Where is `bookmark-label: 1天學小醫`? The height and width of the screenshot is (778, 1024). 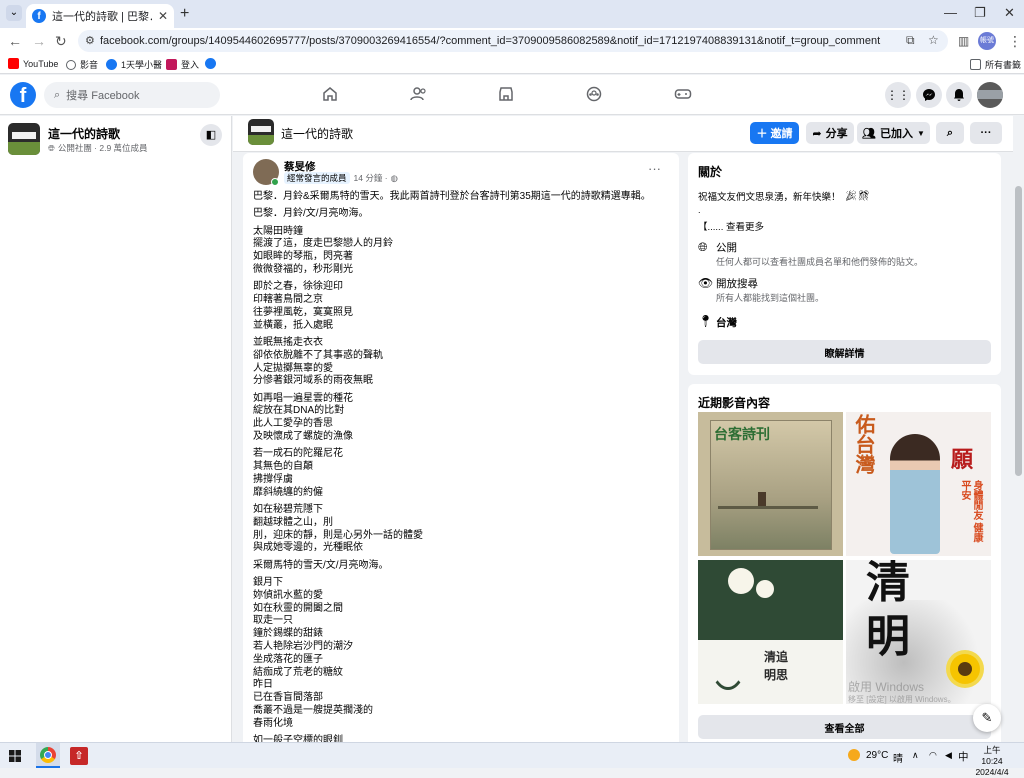
bookmark-label: 1天學小醫 is located at coordinates (142, 65).